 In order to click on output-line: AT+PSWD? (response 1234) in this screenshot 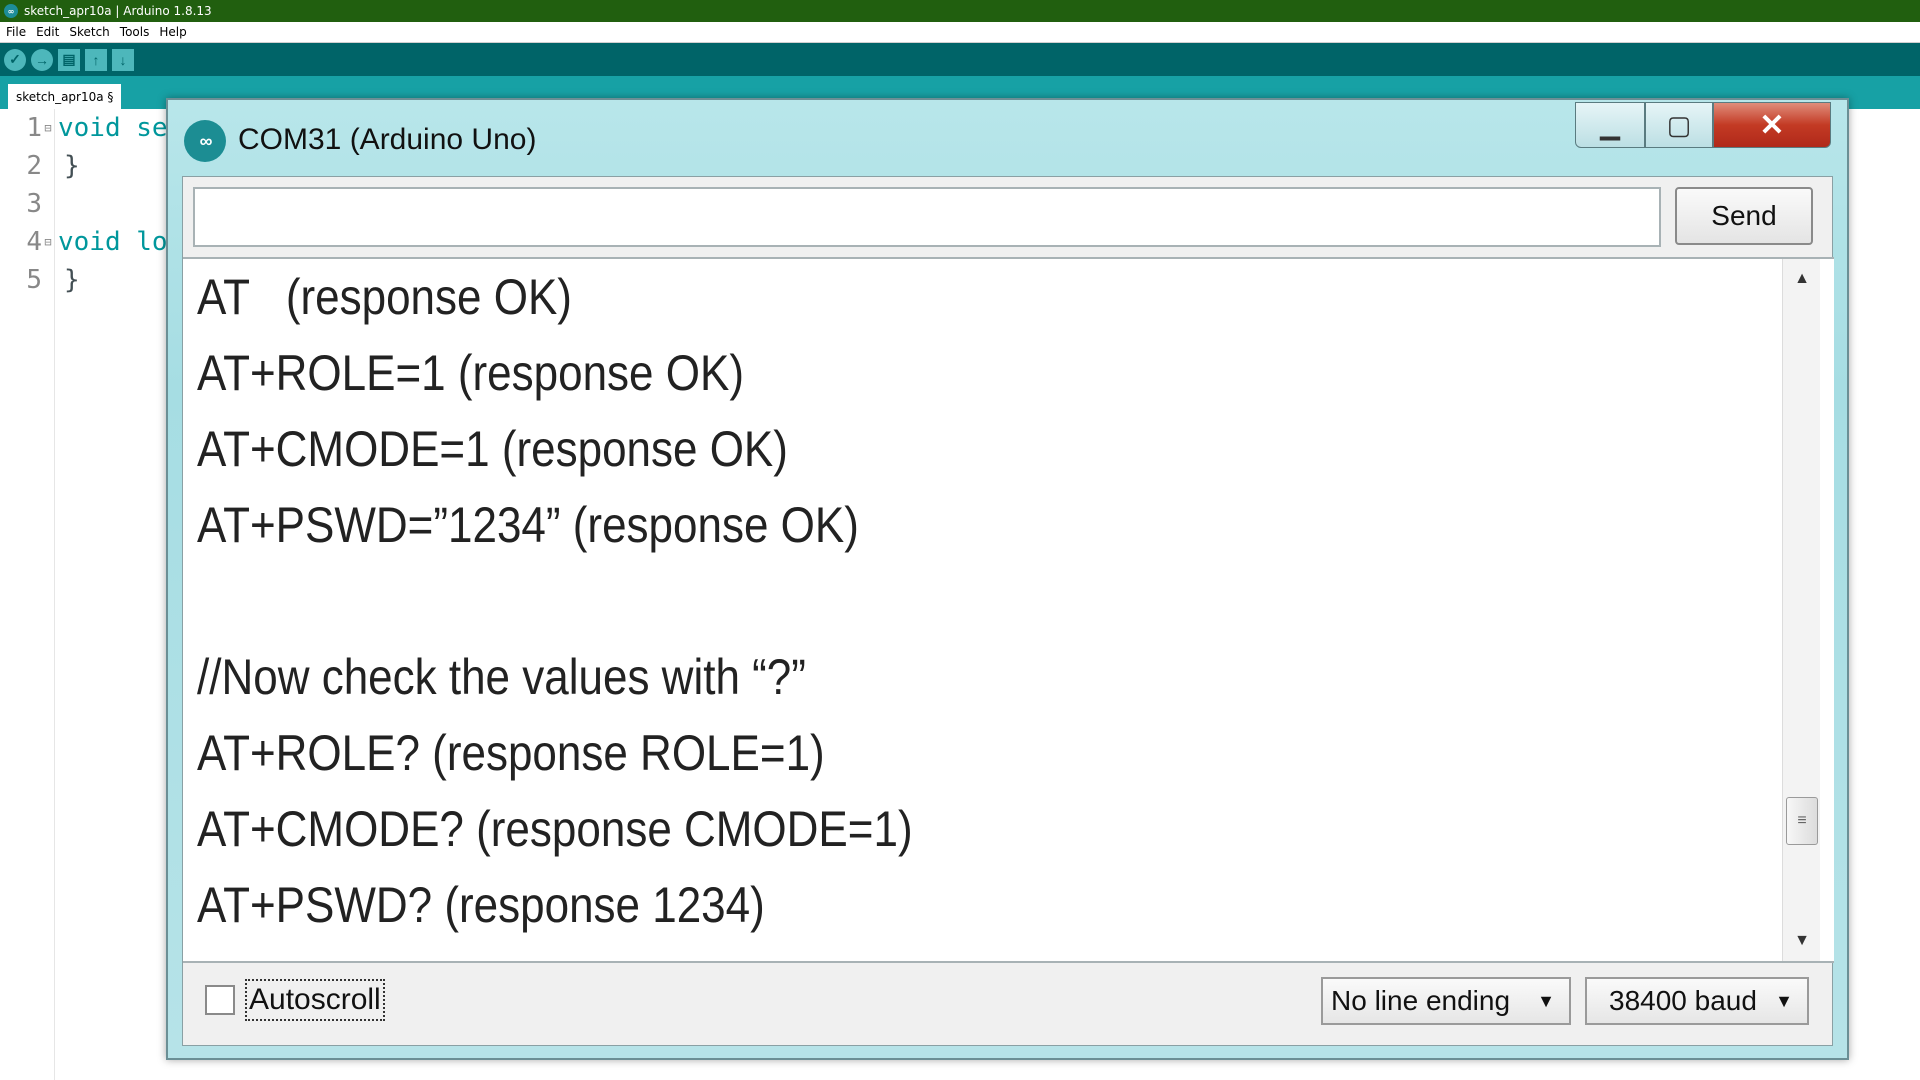, I will do `click(481, 905)`.